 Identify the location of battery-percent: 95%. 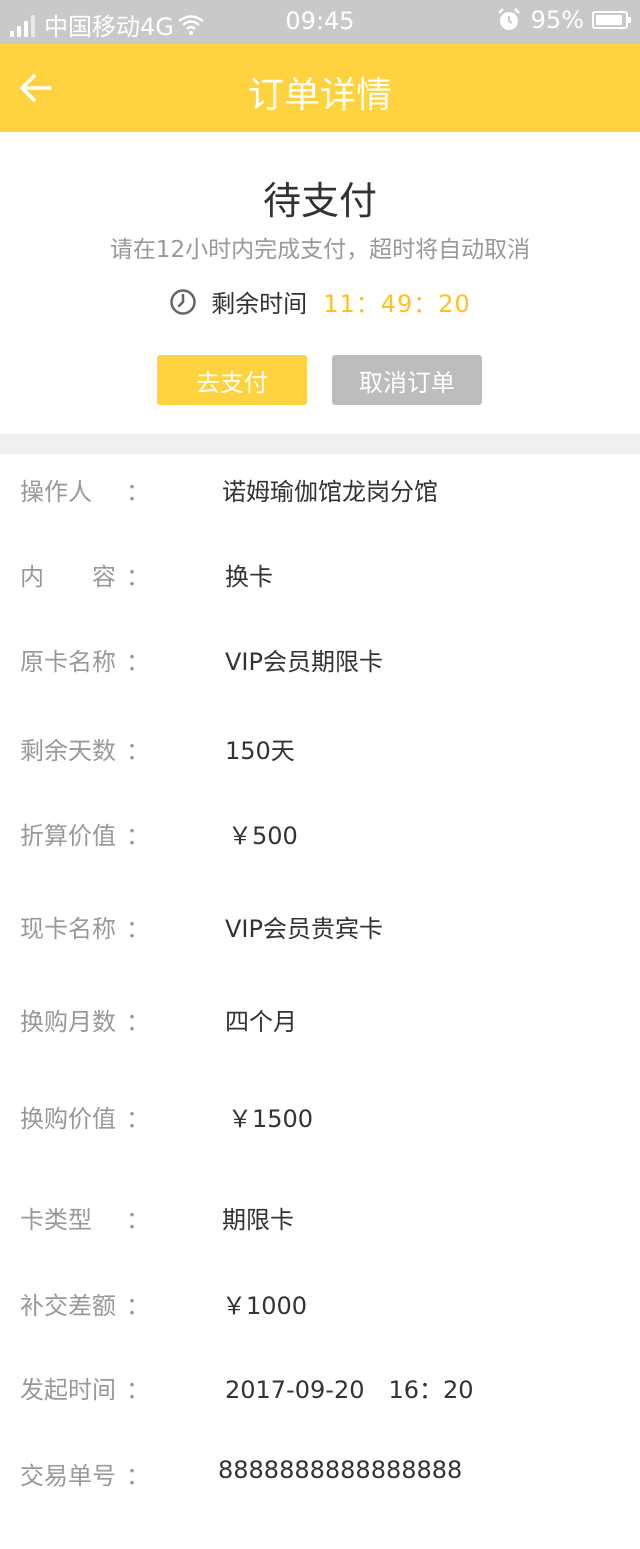
(557, 20).